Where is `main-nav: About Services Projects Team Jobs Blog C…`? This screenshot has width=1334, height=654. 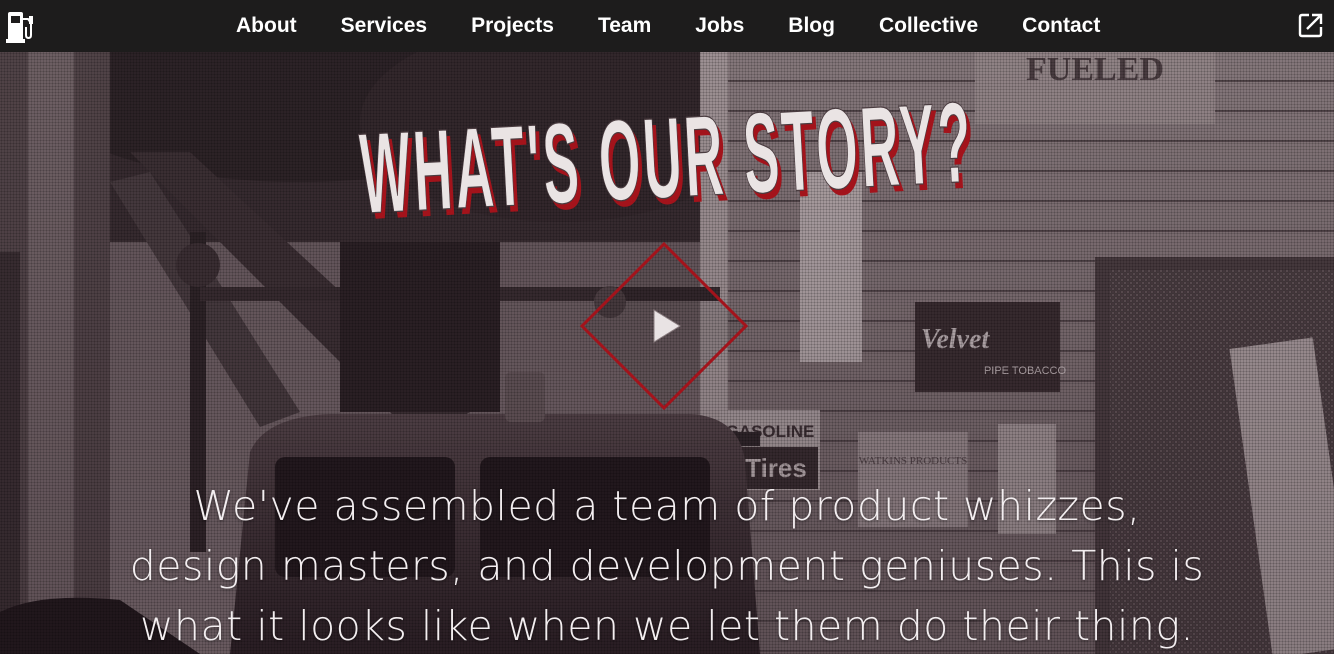
main-nav: About Services Projects Team Jobs Blog C… is located at coordinates (668, 26).